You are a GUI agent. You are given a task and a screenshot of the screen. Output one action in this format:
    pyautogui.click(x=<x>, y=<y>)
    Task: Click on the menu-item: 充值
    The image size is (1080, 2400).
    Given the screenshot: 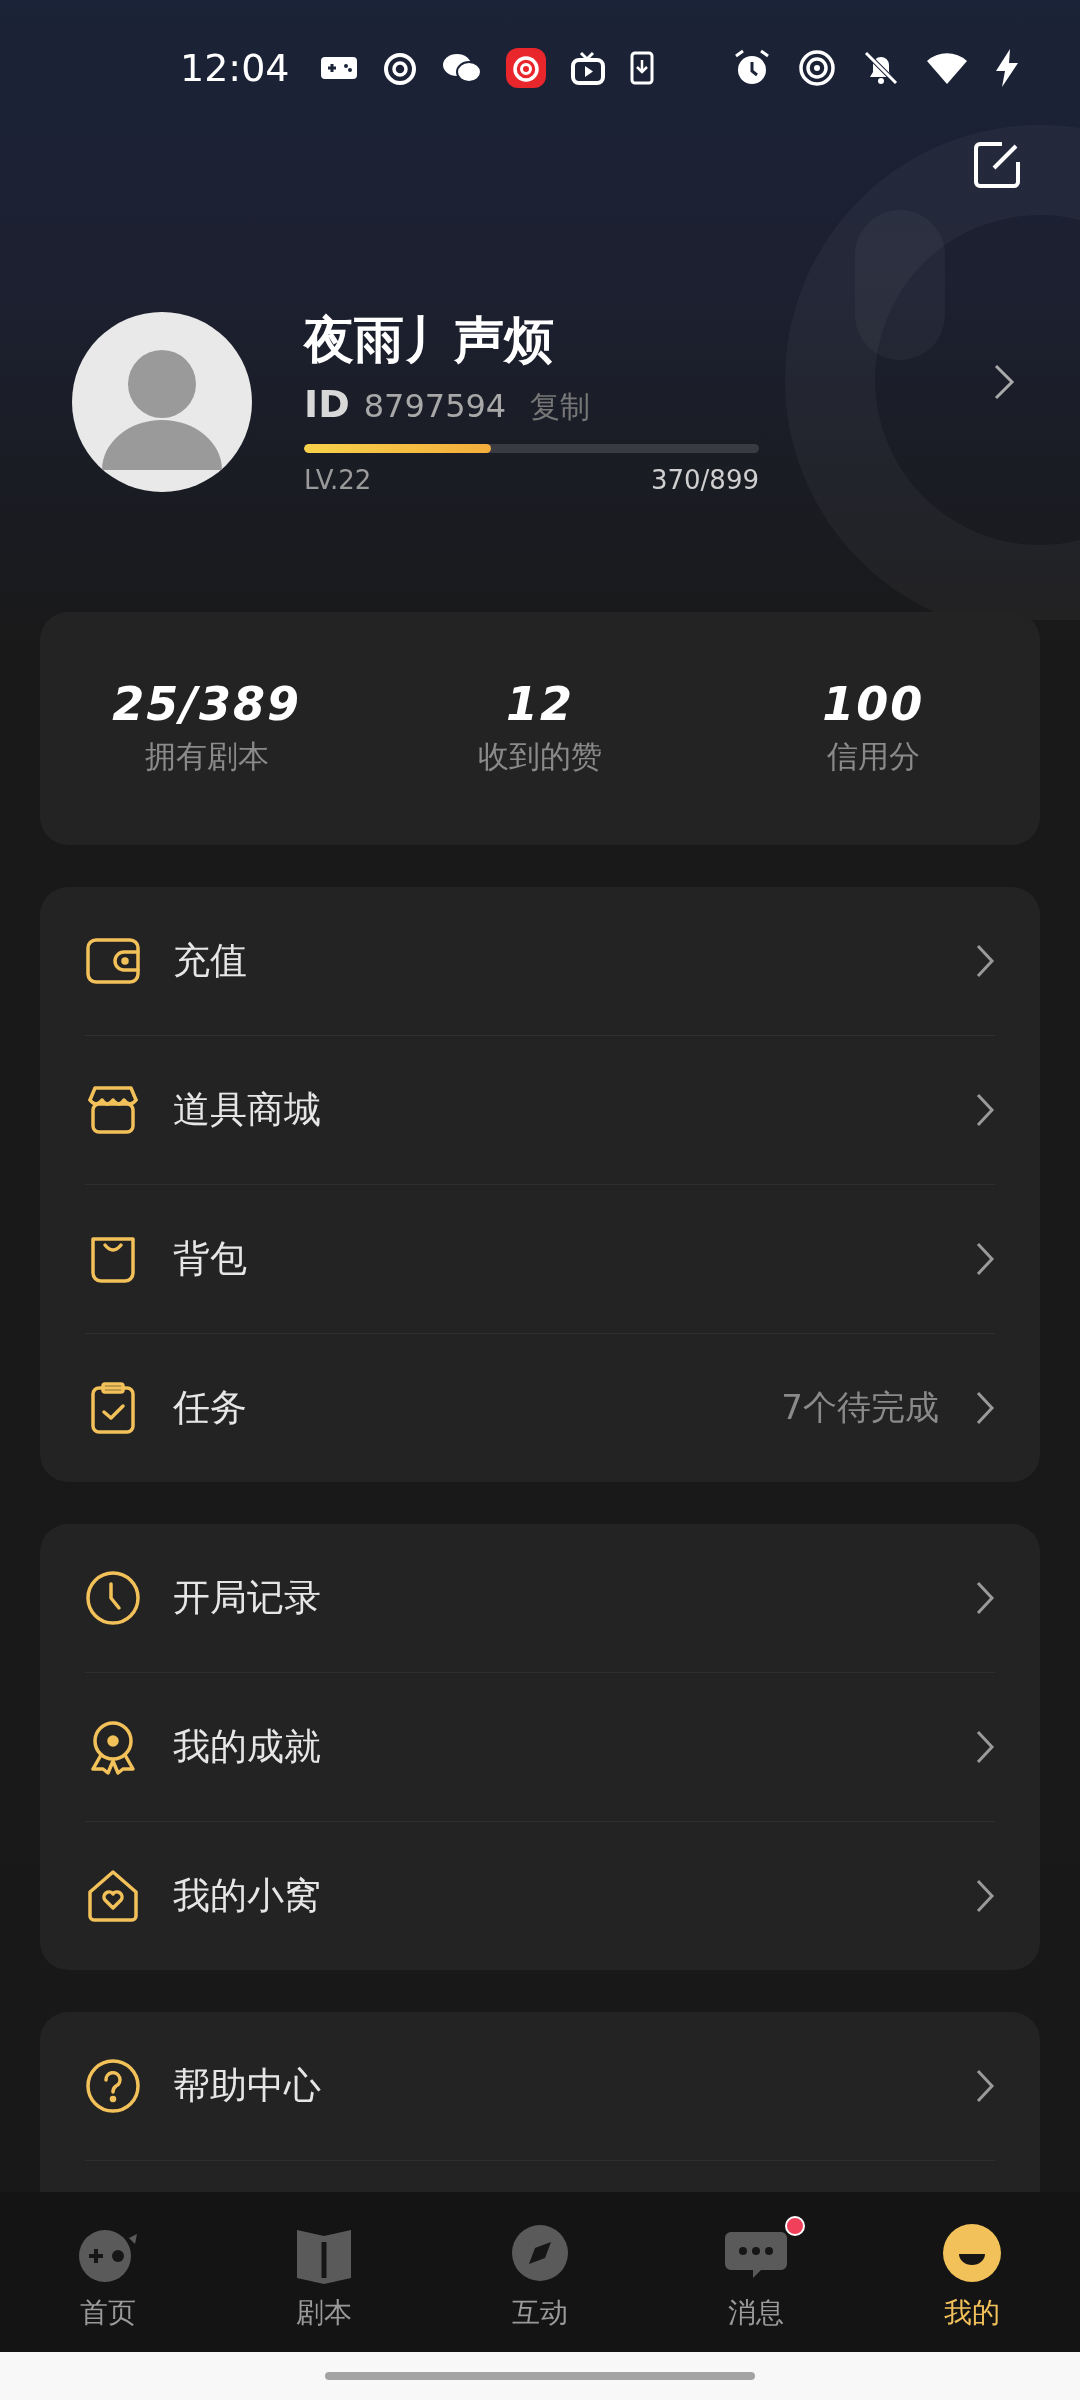 What is the action you would take?
    pyautogui.click(x=540, y=961)
    